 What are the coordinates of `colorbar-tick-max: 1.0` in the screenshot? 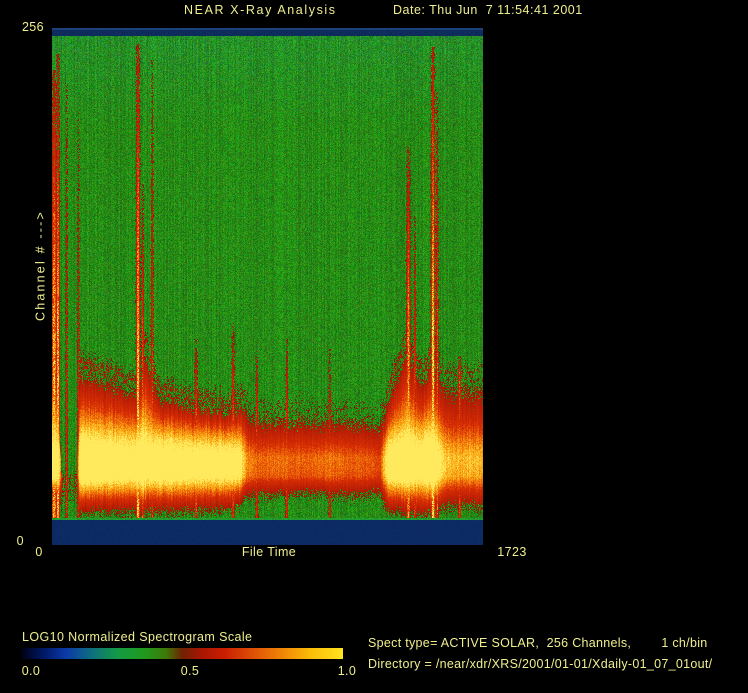 It's located at (347, 671).